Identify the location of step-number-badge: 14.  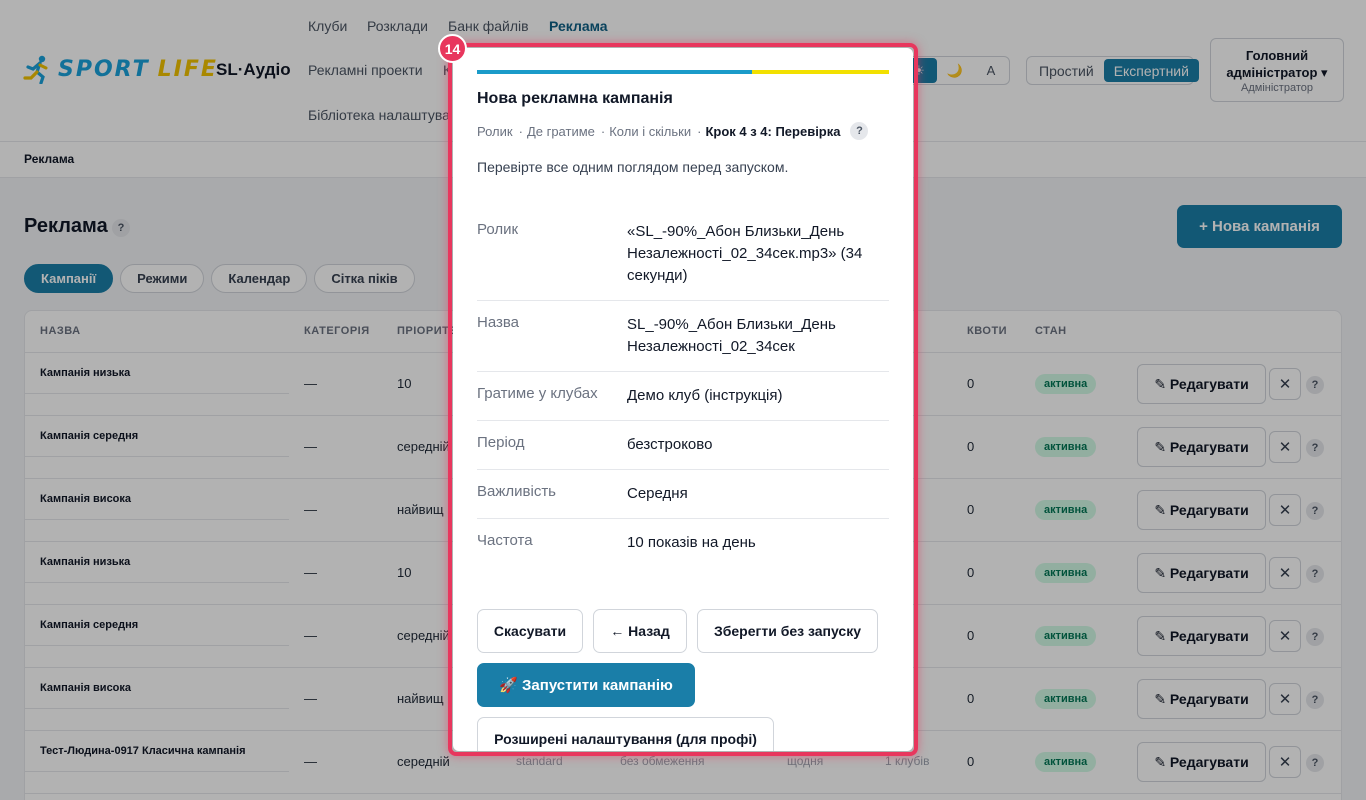
(452, 48).